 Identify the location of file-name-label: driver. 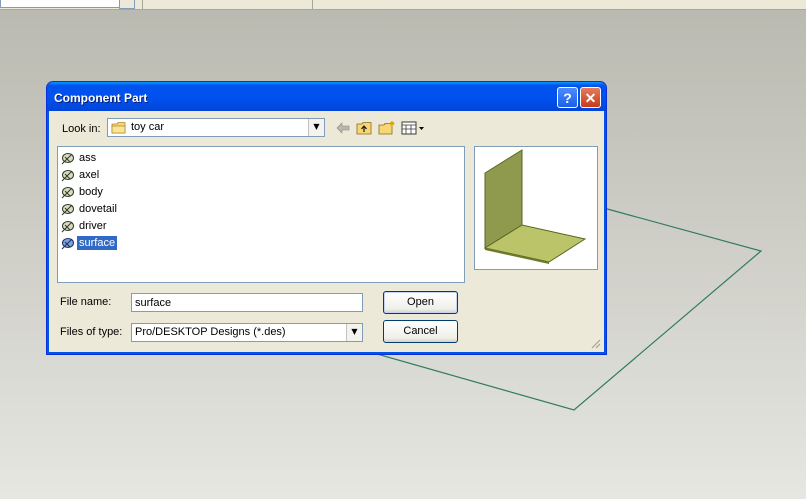
(93, 226).